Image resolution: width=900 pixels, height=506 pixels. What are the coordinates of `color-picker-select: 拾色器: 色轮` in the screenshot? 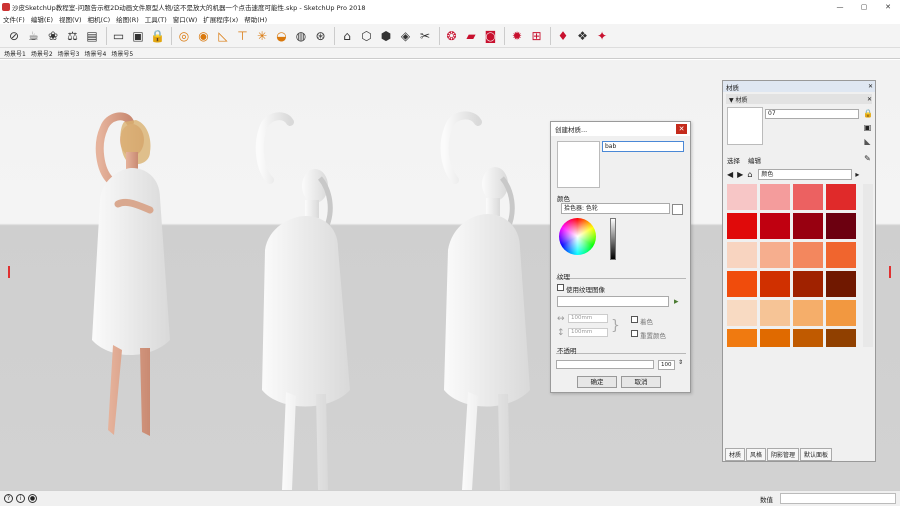 It's located at (615, 208).